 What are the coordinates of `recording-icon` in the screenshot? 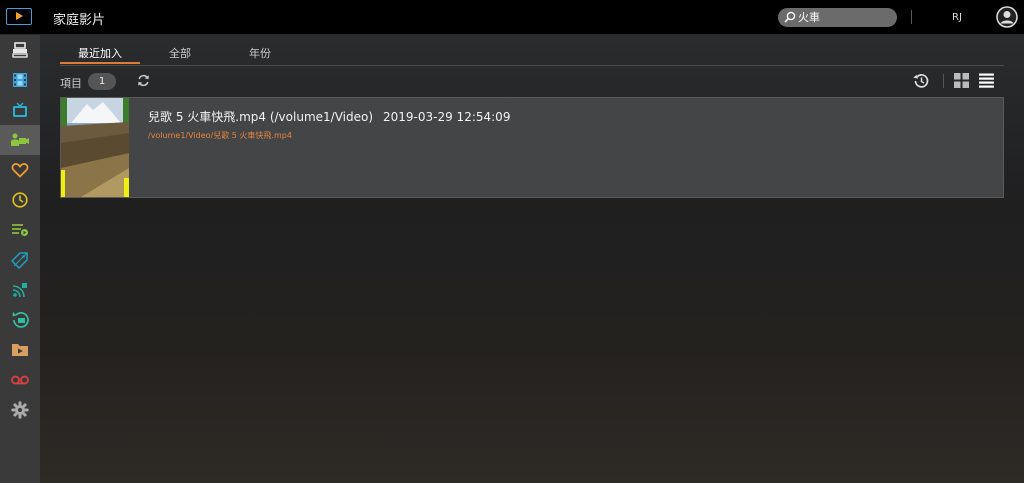 It's located at (20, 380).